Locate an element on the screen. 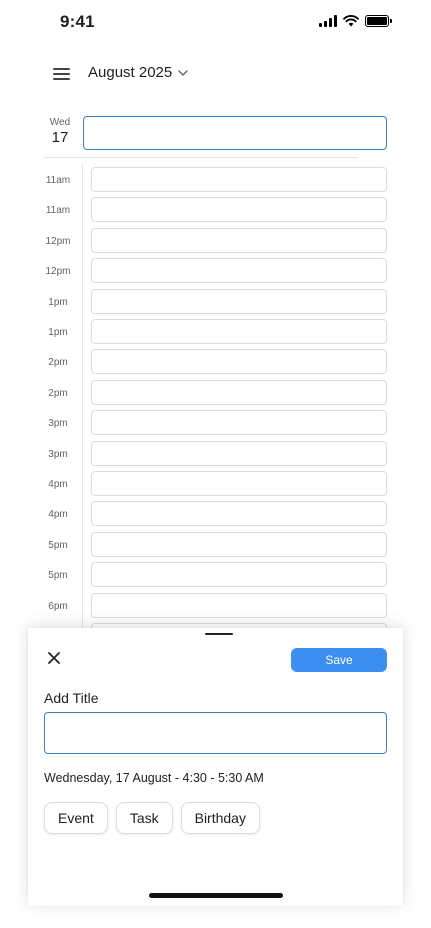 The image size is (431, 928). month-label: August 2025 is located at coordinates (130, 72).